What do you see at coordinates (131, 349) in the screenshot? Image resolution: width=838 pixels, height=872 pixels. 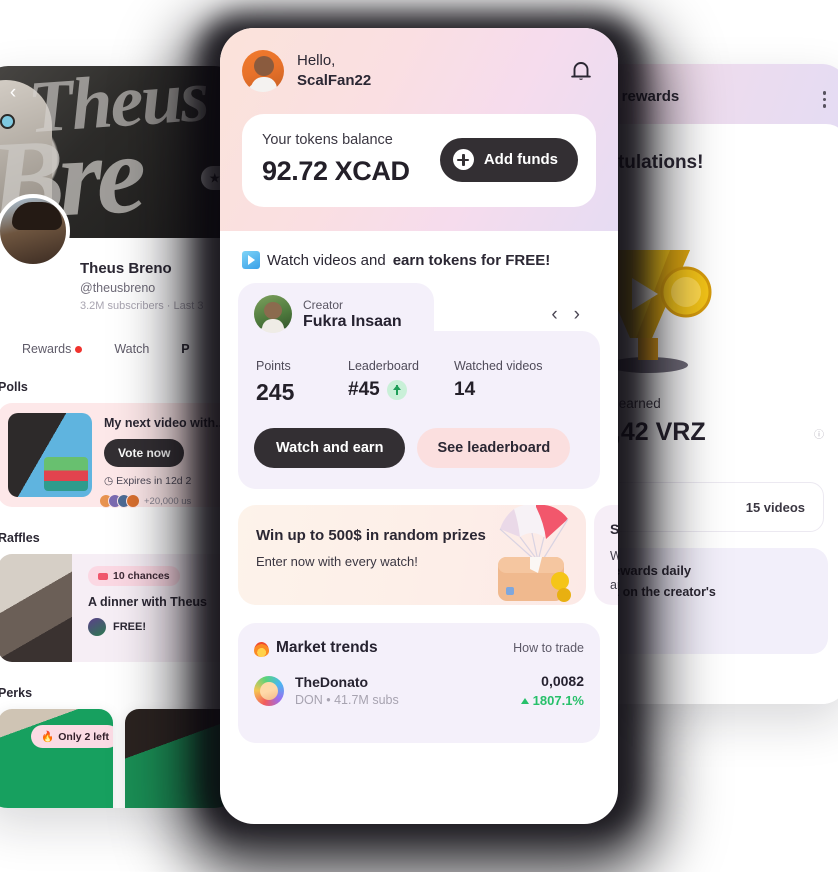 I see `tab-watch: Watch` at bounding box center [131, 349].